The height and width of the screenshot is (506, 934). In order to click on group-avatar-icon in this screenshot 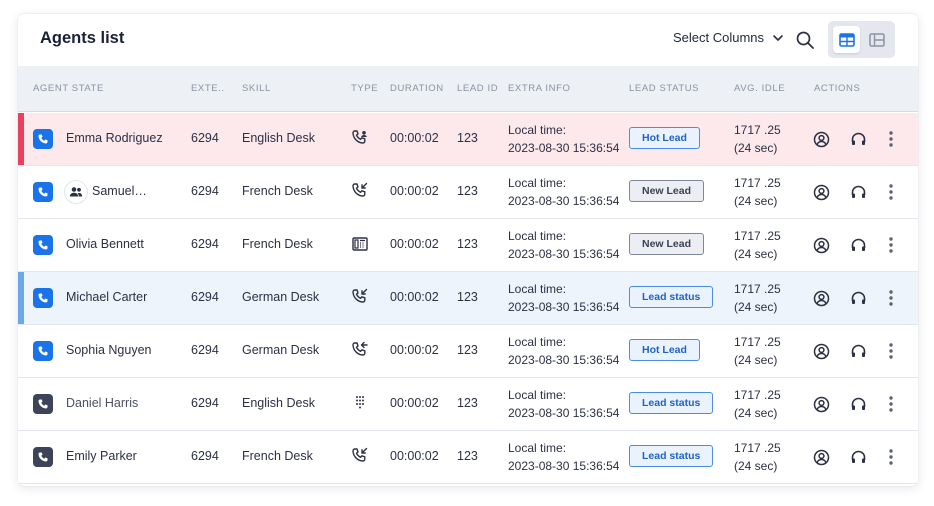, I will do `click(76, 192)`.